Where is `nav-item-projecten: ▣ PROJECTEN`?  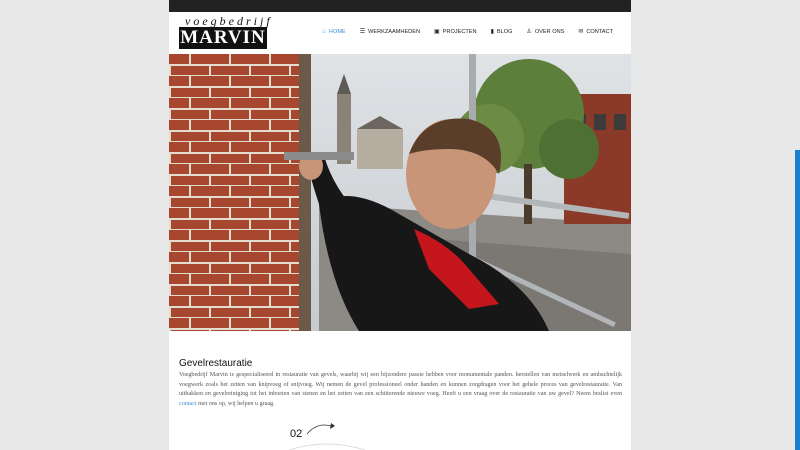
nav-item-projecten: ▣ PROJECTEN is located at coordinates (455, 32).